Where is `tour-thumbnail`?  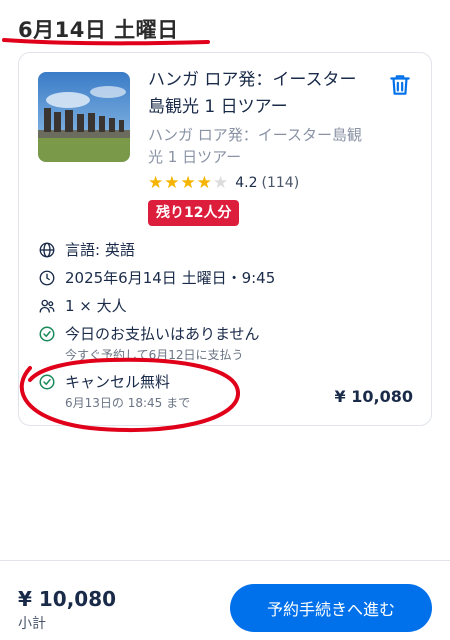 tour-thumbnail is located at coordinates (84, 117).